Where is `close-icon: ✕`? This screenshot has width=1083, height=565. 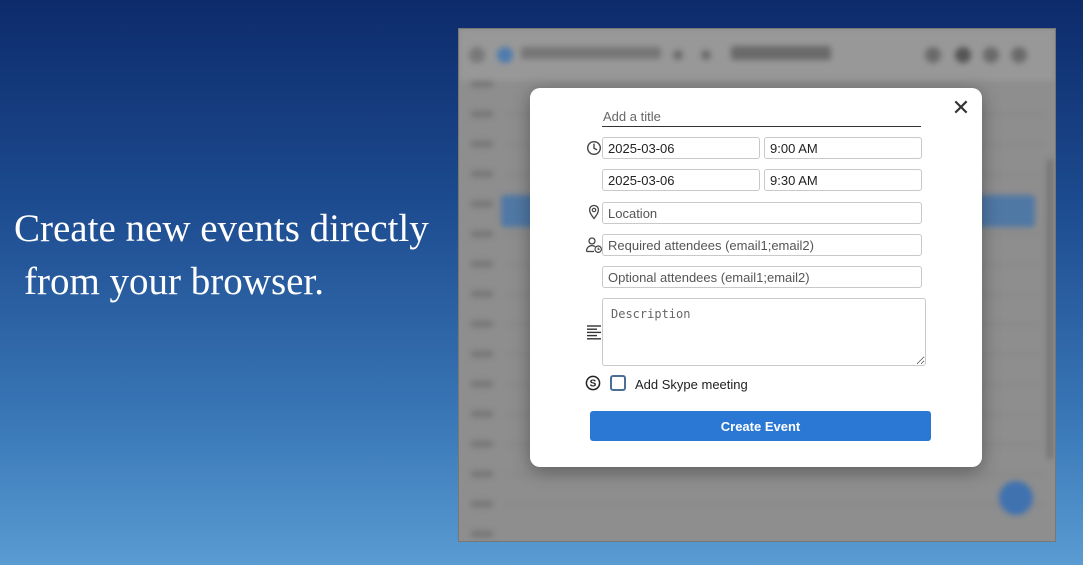
close-icon: ✕ is located at coordinates (961, 109).